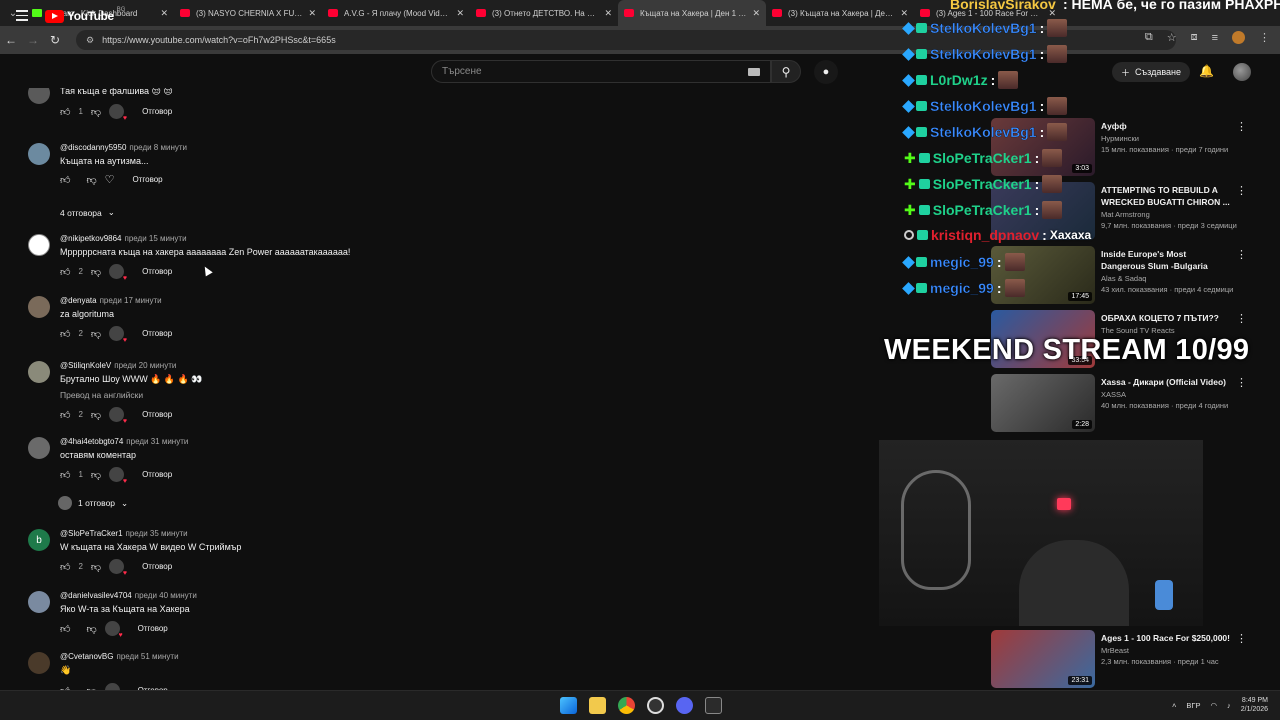 Image resolution: width=1280 pixels, height=720 pixels. What do you see at coordinates (544, 13) in the screenshot?
I see `browser-tab: (3) Отнето ДЕТСТВО. На 5 - Yo ✕` at bounding box center [544, 13].